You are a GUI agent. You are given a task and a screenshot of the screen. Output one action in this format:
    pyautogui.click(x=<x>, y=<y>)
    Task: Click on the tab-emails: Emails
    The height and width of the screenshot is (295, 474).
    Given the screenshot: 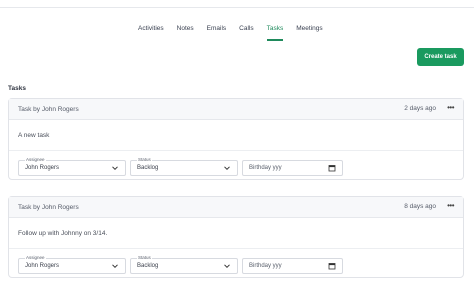 What is the action you would take?
    pyautogui.click(x=217, y=34)
    